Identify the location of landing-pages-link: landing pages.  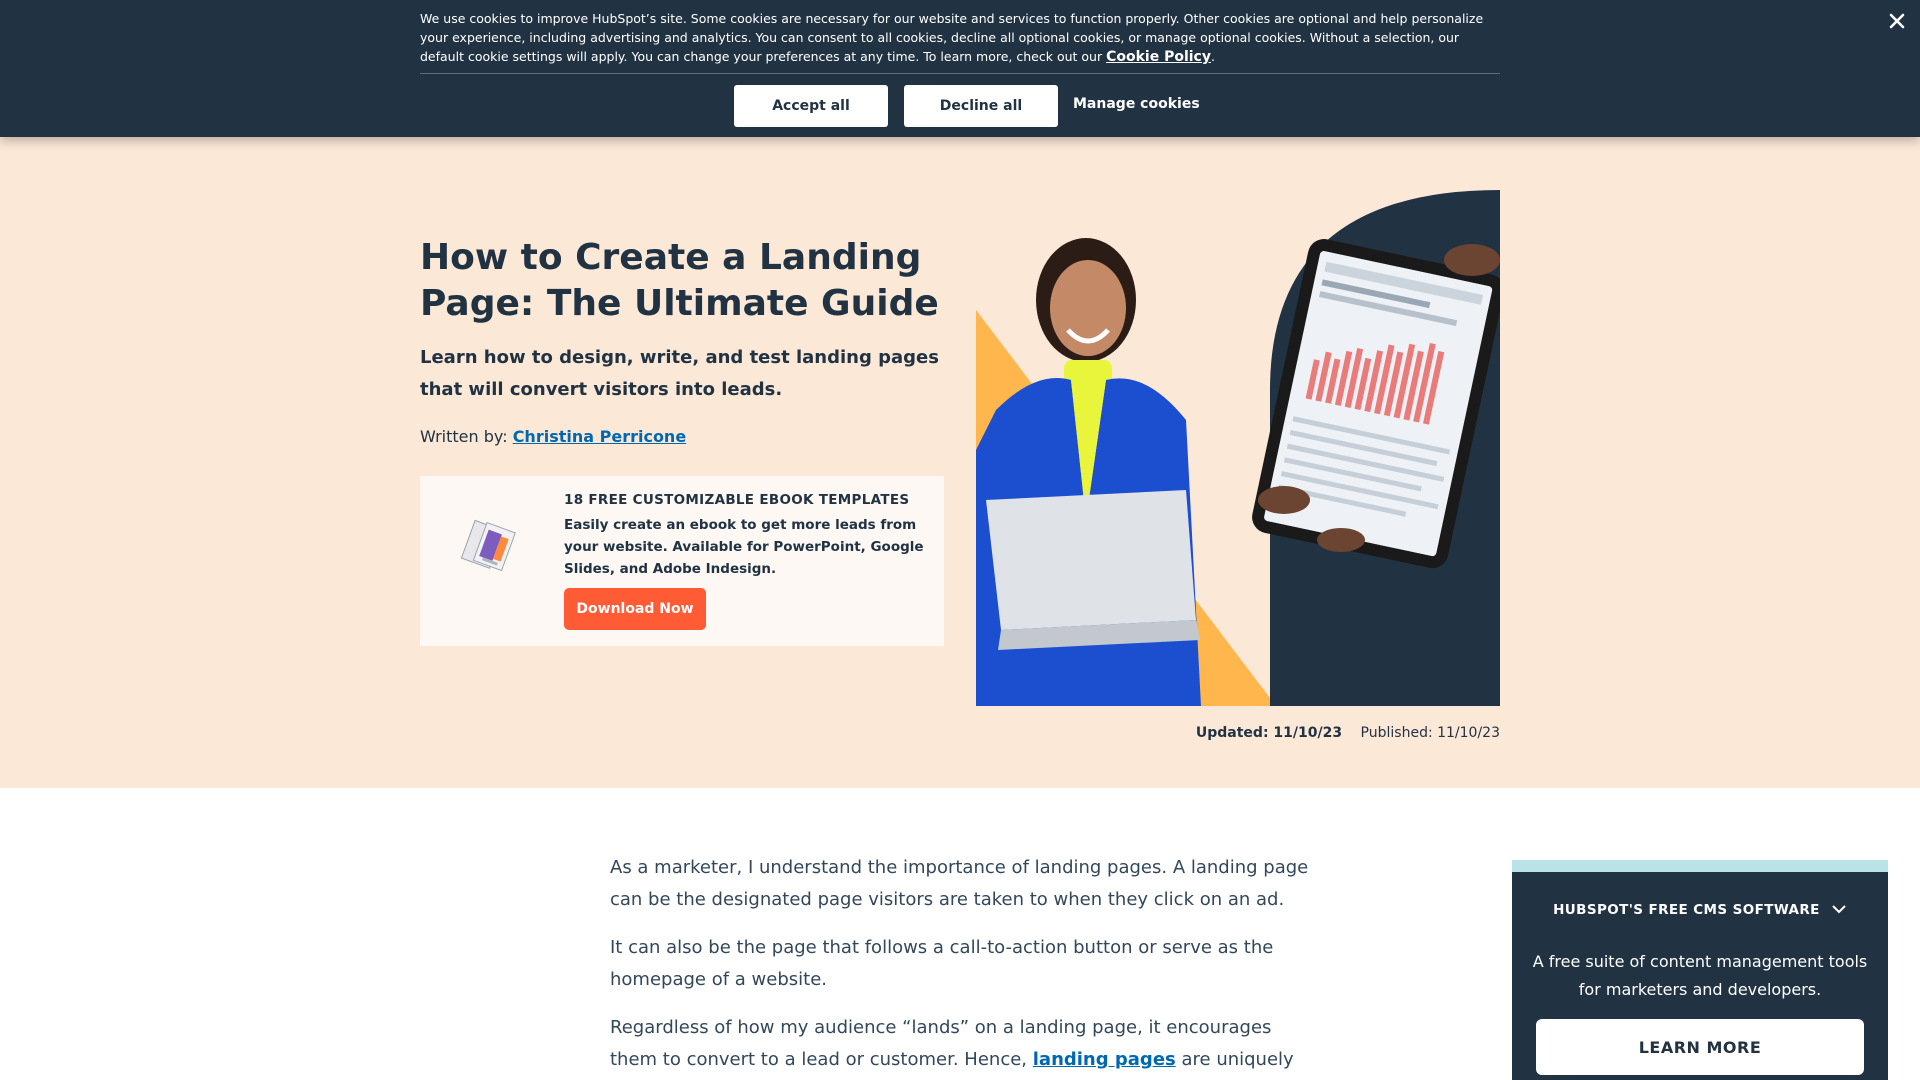
(1104, 1059).